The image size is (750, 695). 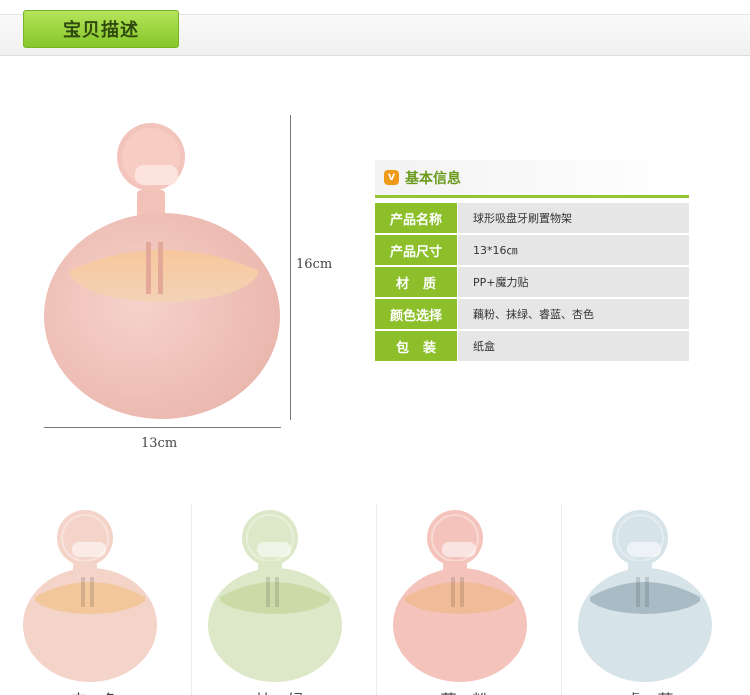 What do you see at coordinates (433, 178) in the screenshot?
I see `basic-info-title: 基本信息` at bounding box center [433, 178].